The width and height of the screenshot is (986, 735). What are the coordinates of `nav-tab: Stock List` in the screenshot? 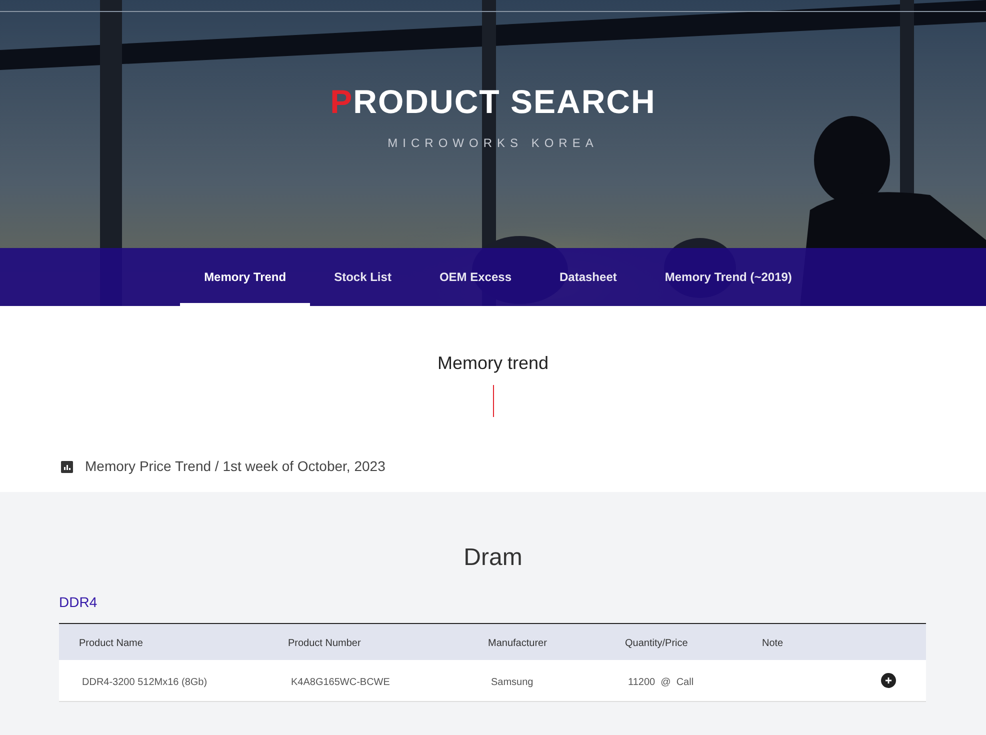 It's located at (363, 277).